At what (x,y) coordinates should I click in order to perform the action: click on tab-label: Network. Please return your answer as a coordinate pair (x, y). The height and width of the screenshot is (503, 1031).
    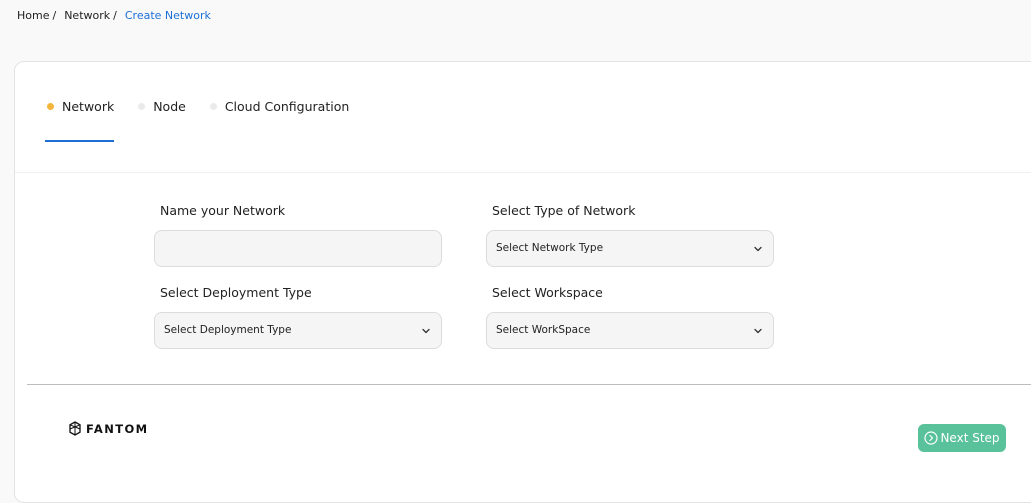
    Looking at the image, I should click on (88, 106).